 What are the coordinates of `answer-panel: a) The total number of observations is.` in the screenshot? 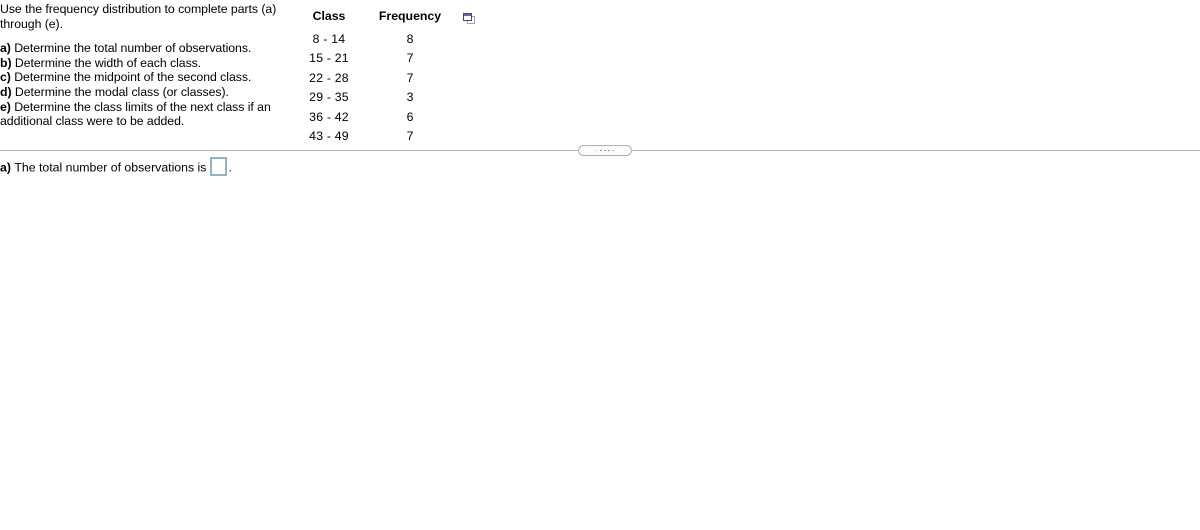 It's located at (600, 167).